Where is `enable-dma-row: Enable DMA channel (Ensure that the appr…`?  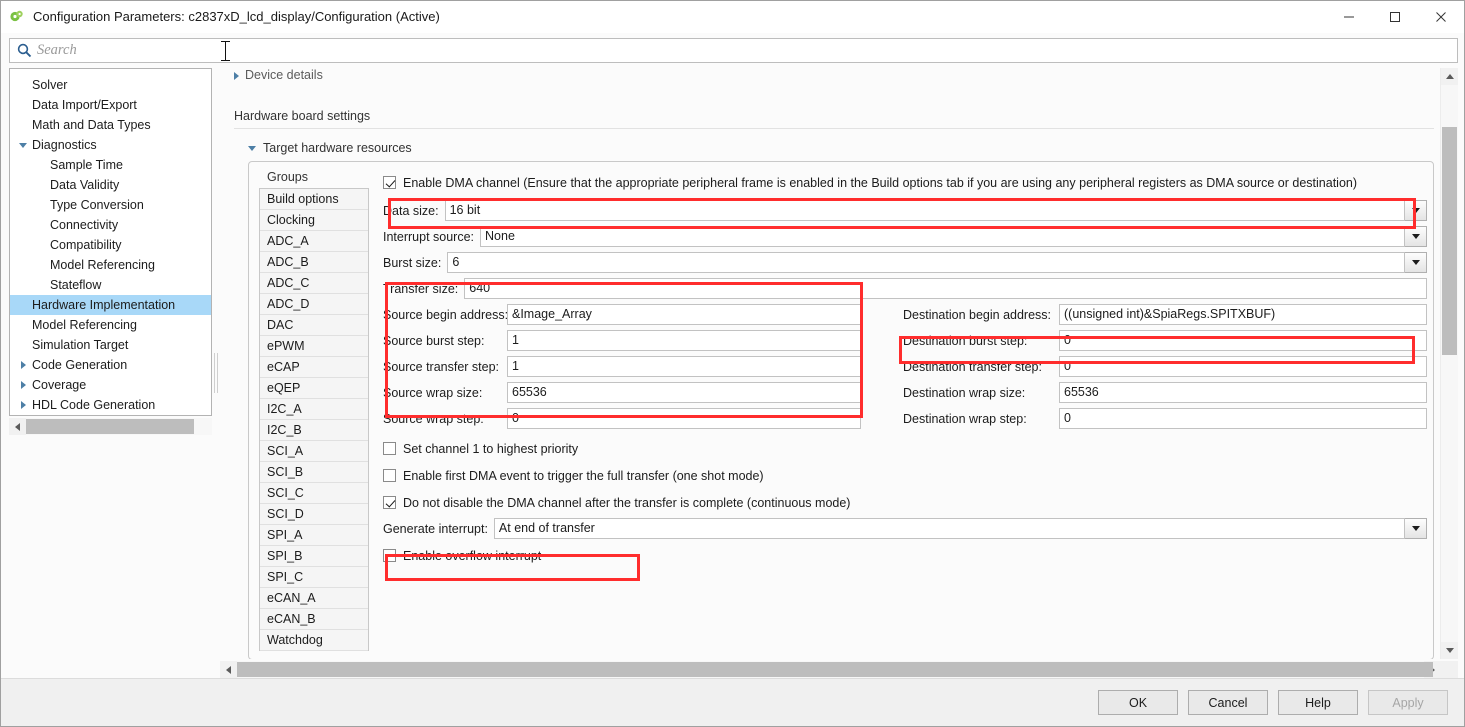 enable-dma-row: Enable DMA channel (Ensure that the appr… is located at coordinates (905, 182).